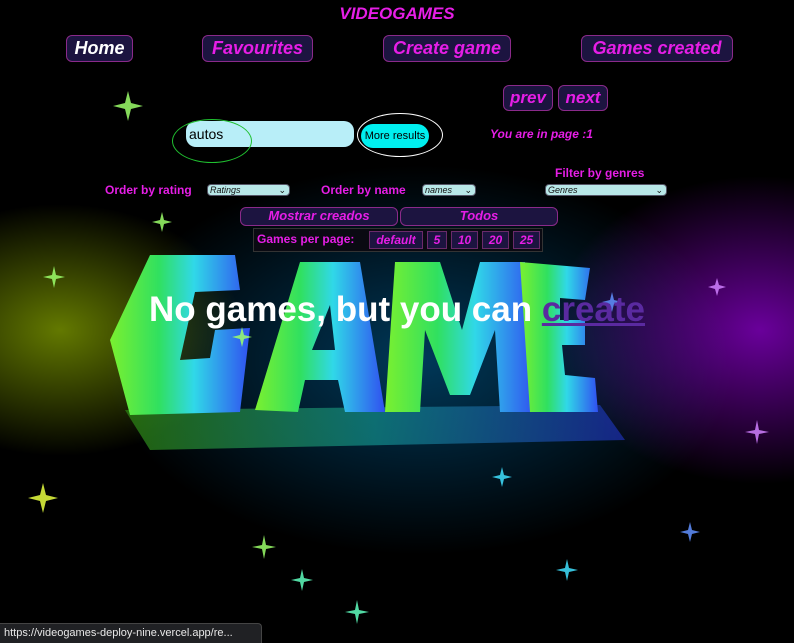  I want to click on order-name-select: names ⌄, so click(449, 190).